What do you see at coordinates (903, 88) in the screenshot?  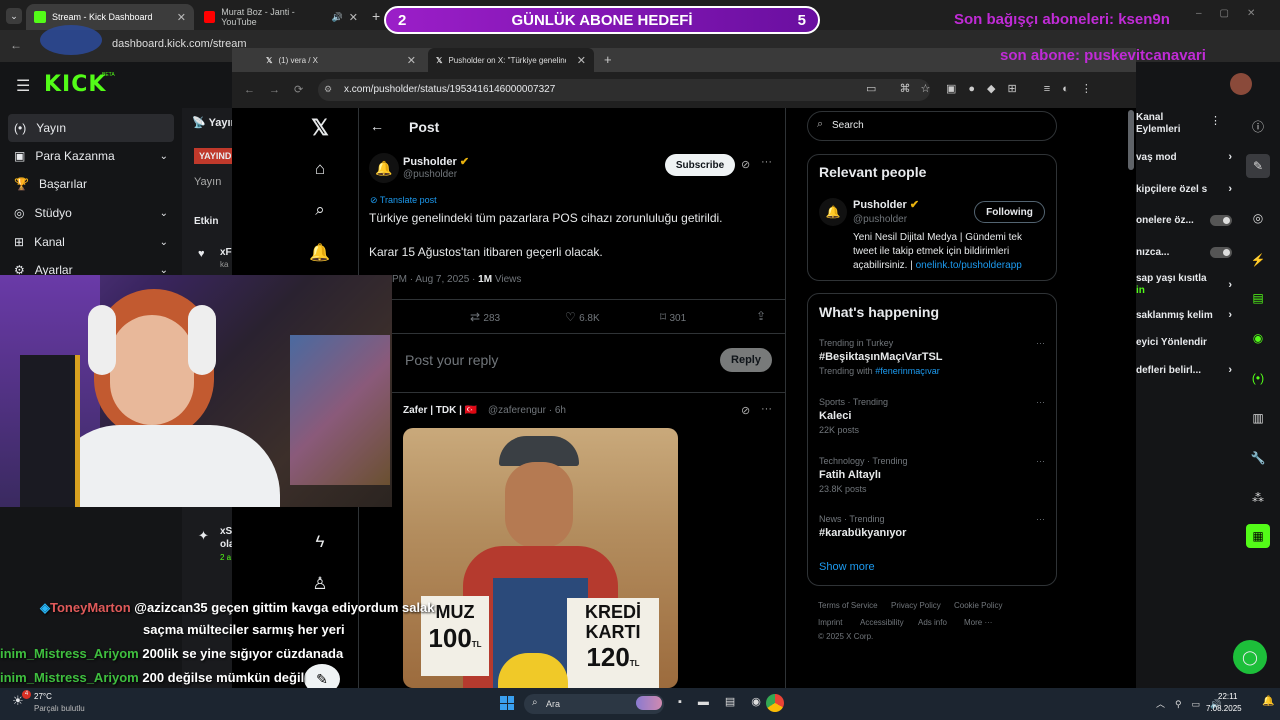 I see `toolbar-icons: ▭ ⌘☆` at bounding box center [903, 88].